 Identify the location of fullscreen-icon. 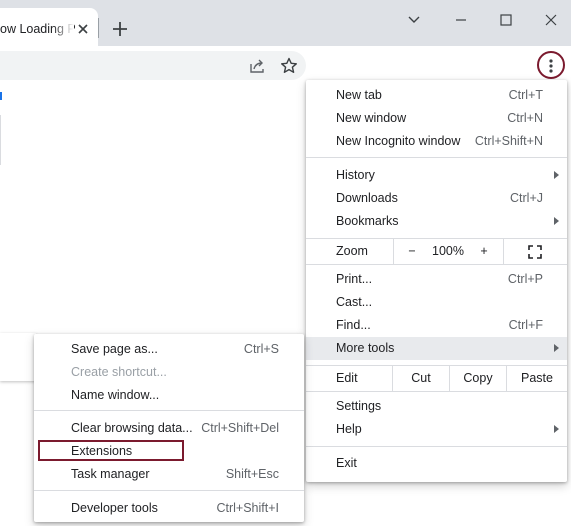
(535, 252).